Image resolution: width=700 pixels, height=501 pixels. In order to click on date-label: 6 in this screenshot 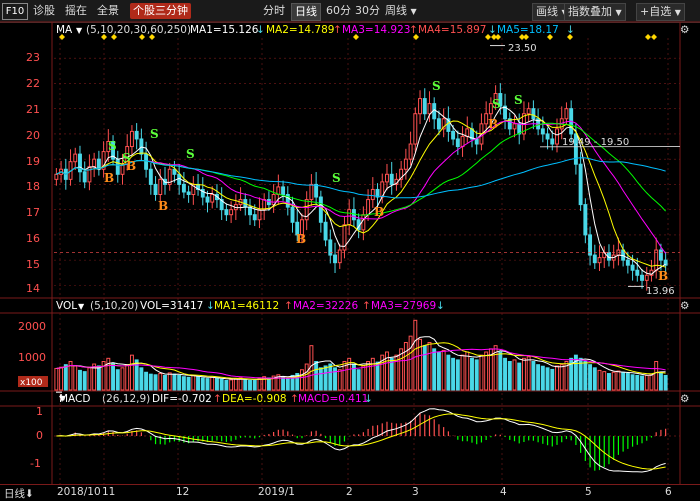, I will do `click(668, 492)`.